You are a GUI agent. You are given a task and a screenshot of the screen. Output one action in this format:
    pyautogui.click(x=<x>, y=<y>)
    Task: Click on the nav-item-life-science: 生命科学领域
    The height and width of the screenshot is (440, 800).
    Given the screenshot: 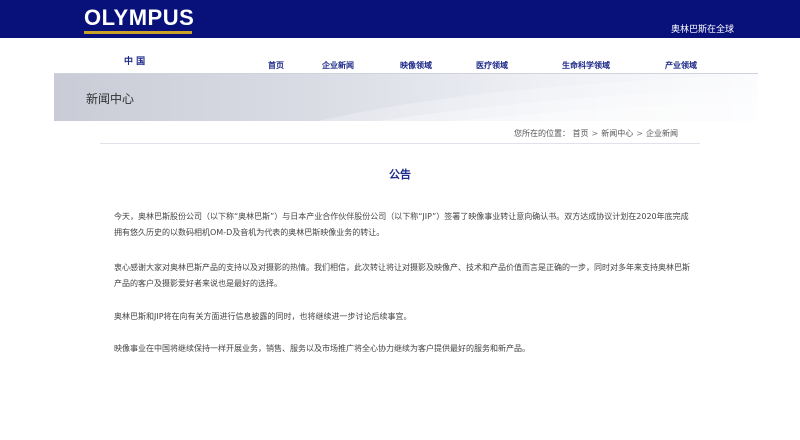 What is the action you would take?
    pyautogui.click(x=586, y=65)
    